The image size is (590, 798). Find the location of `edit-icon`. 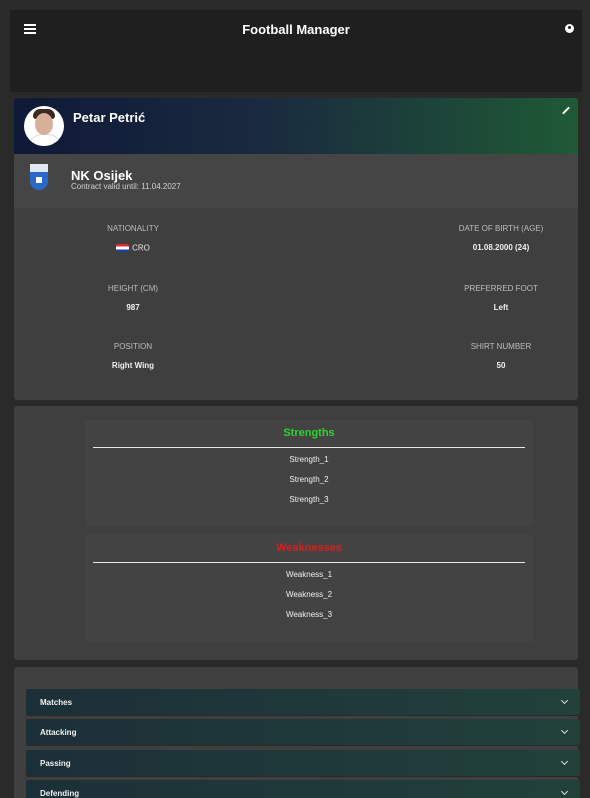

edit-icon is located at coordinates (566, 110).